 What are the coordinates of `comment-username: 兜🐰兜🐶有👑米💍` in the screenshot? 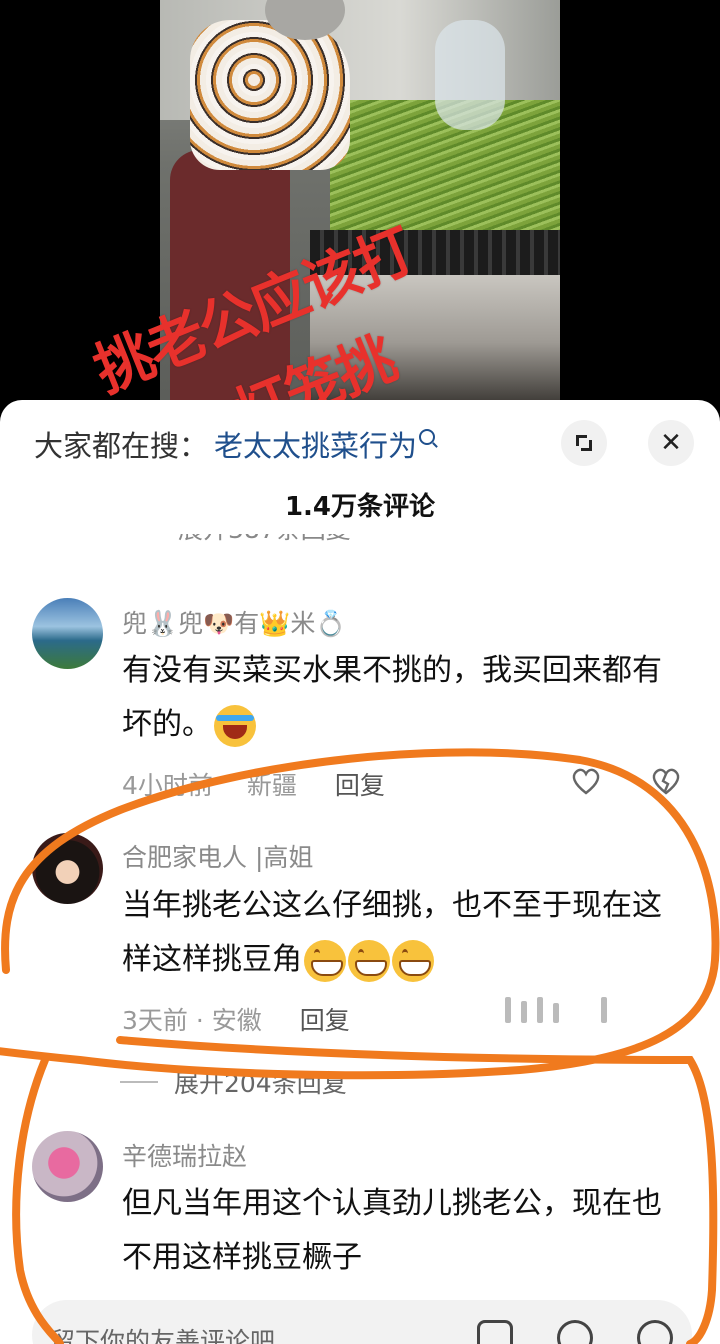 It's located at (234, 622).